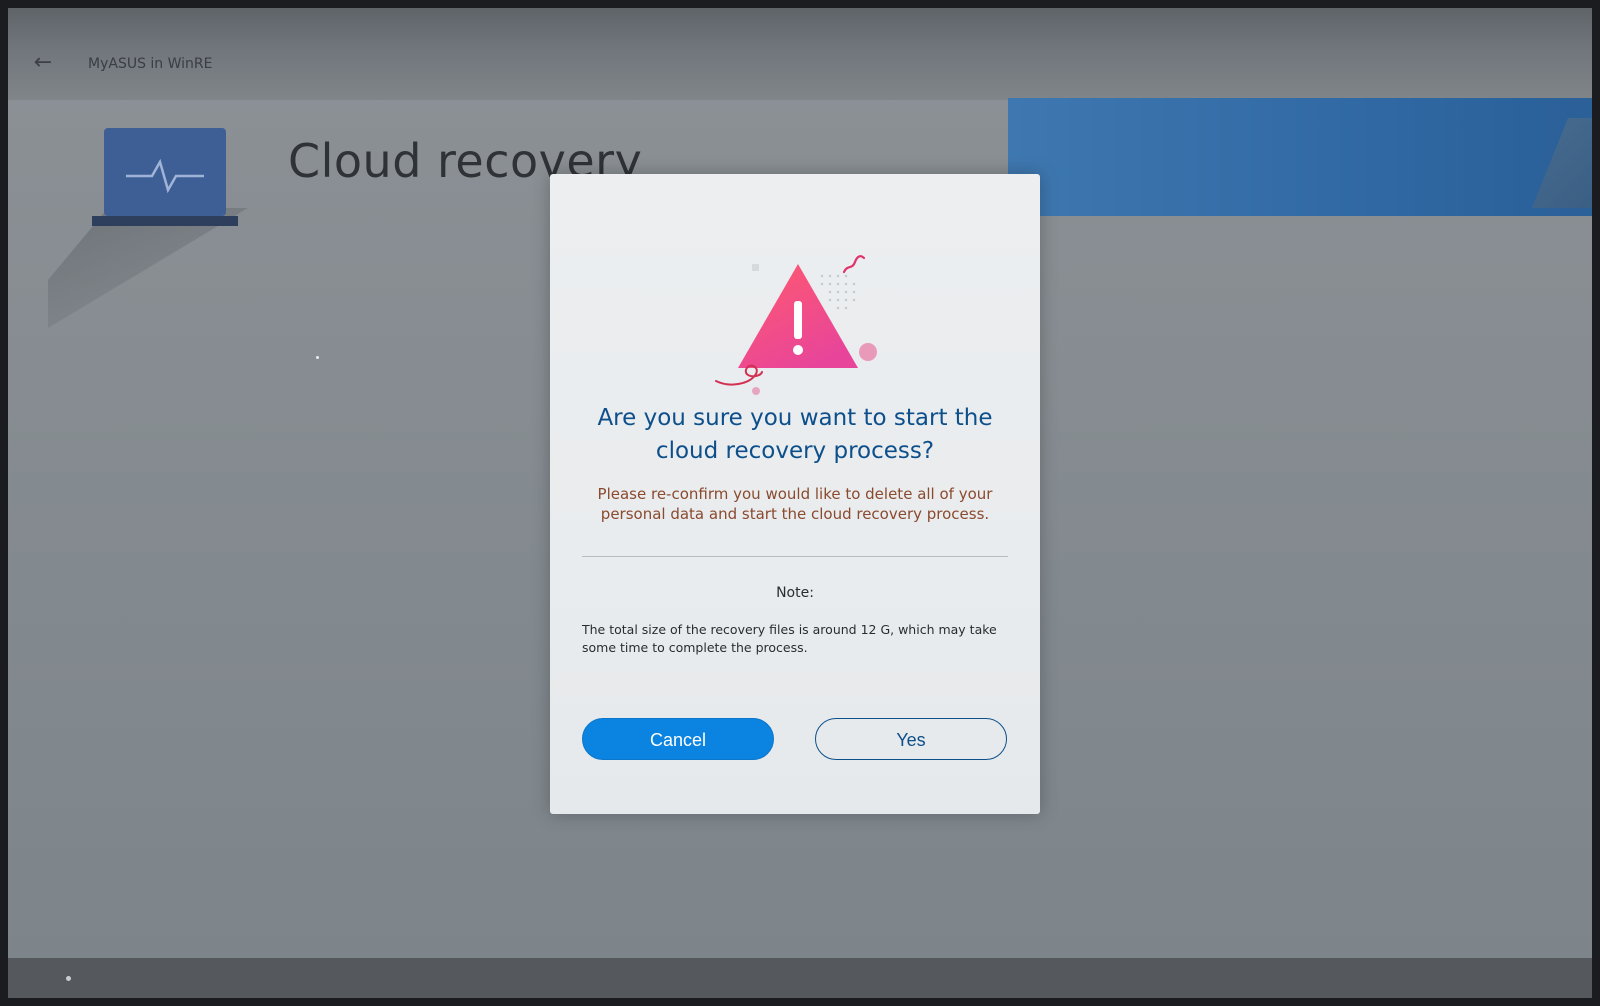  What do you see at coordinates (165, 177) in the screenshot?
I see `laptop-heartbeat-icon` at bounding box center [165, 177].